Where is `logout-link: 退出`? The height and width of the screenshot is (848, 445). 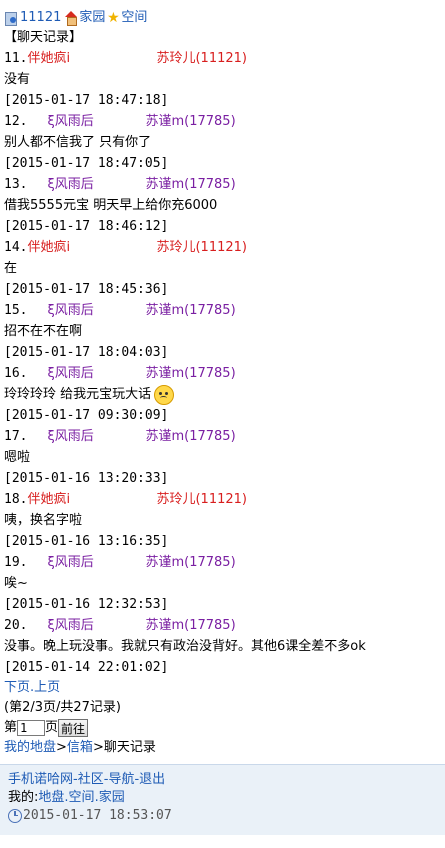 logout-link: 退出 is located at coordinates (152, 779).